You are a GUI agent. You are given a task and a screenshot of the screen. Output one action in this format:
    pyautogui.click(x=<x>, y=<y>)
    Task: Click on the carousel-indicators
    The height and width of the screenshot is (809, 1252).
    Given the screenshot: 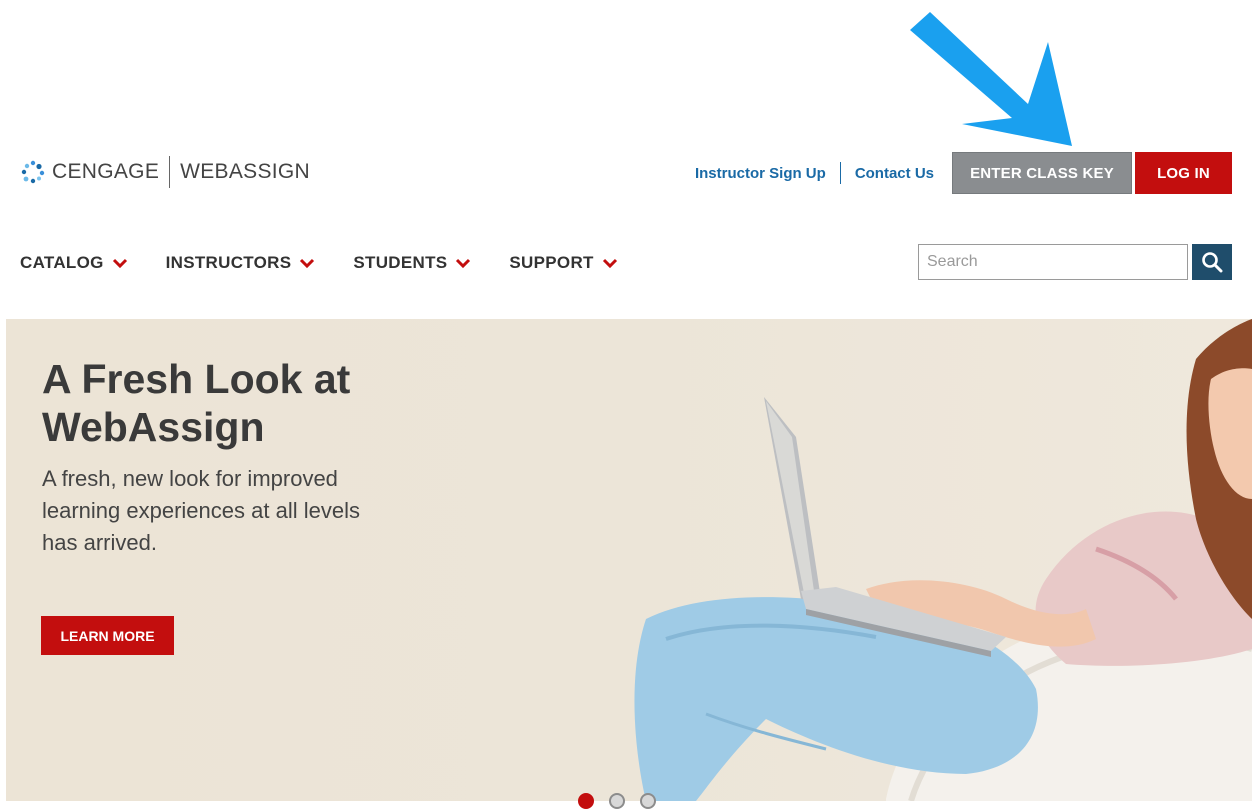 What is the action you would take?
    pyautogui.click(x=624, y=801)
    